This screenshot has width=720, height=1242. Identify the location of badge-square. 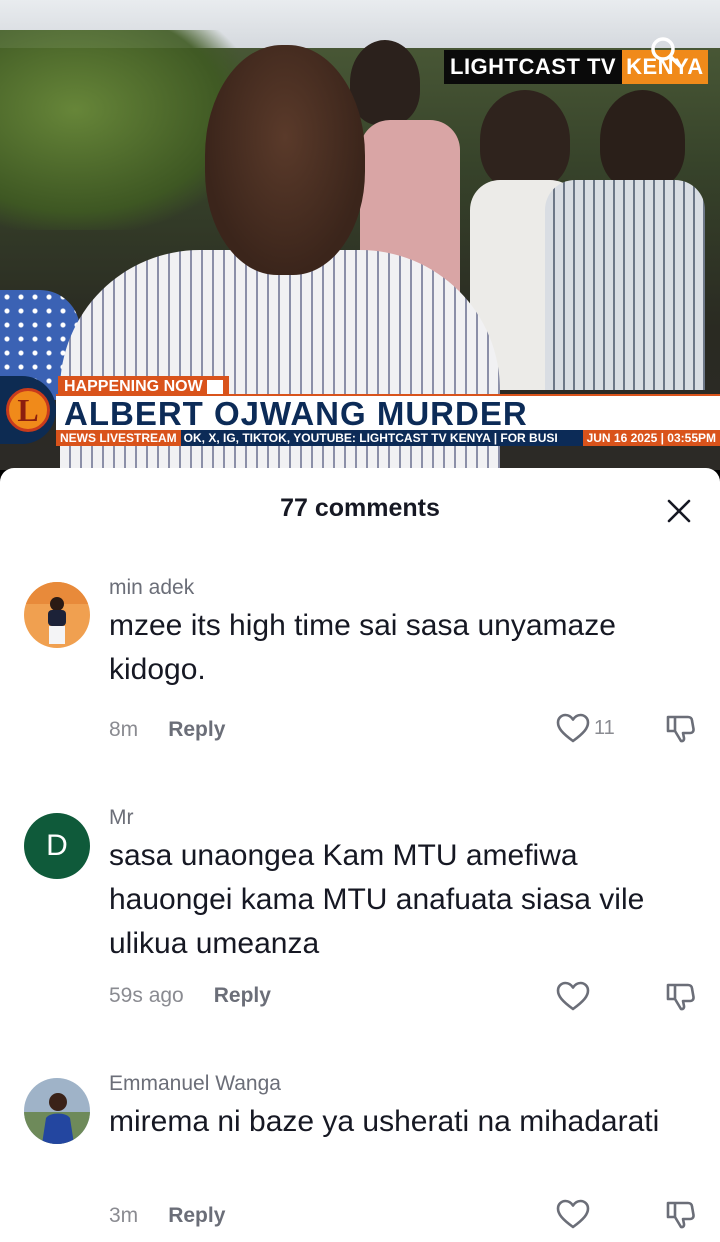
(214, 386).